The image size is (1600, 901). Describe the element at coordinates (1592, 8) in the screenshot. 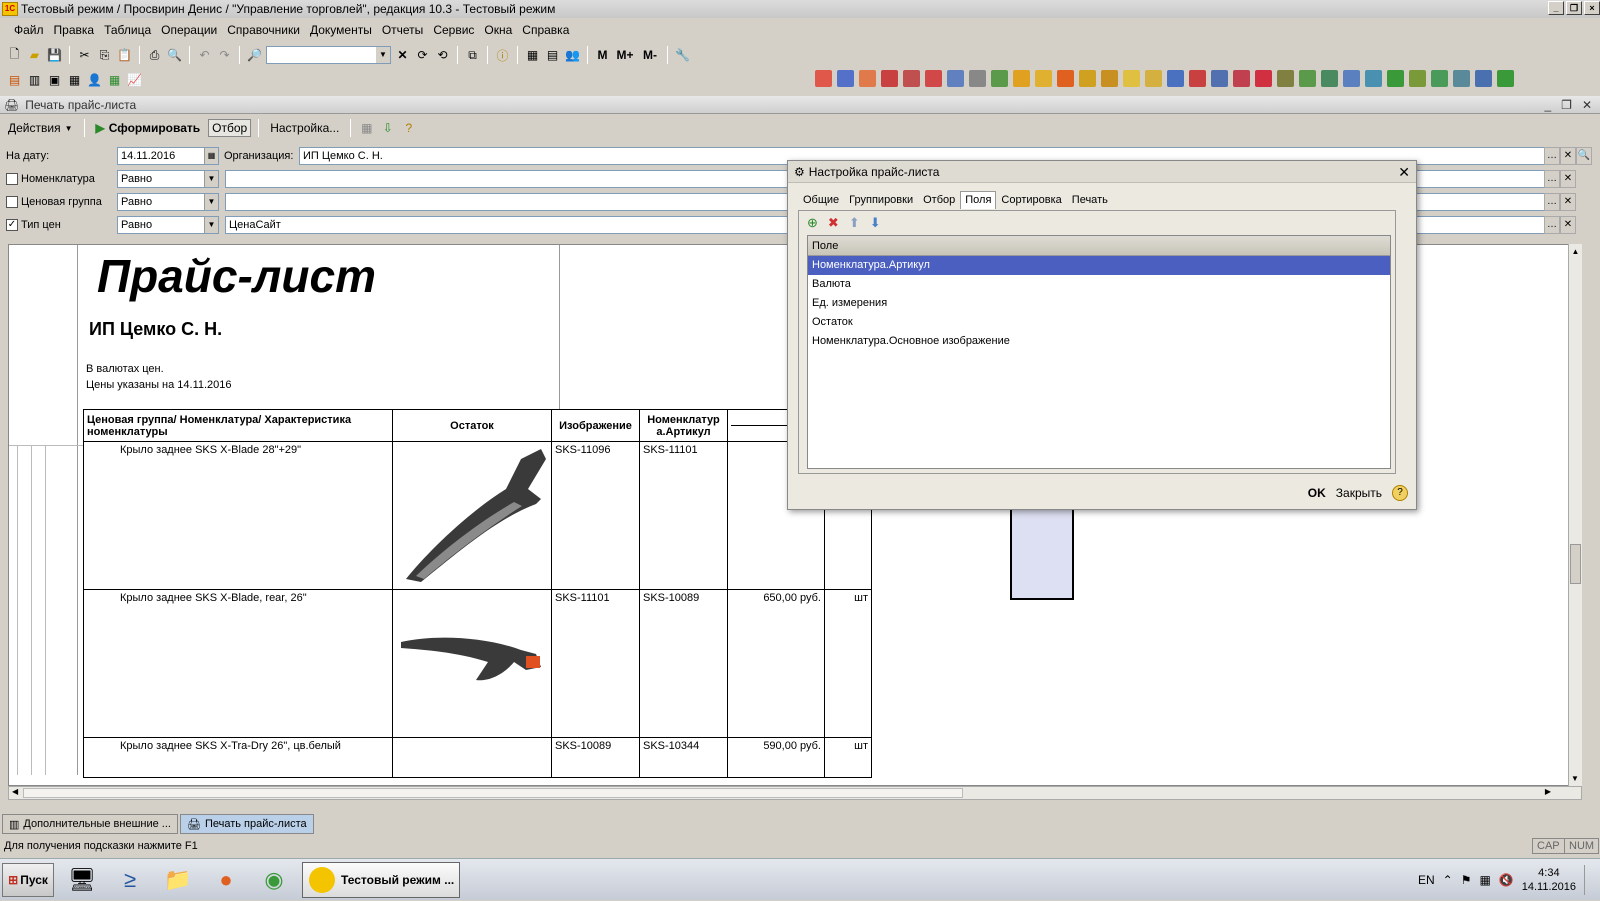

I see `close-button: ×` at that location.